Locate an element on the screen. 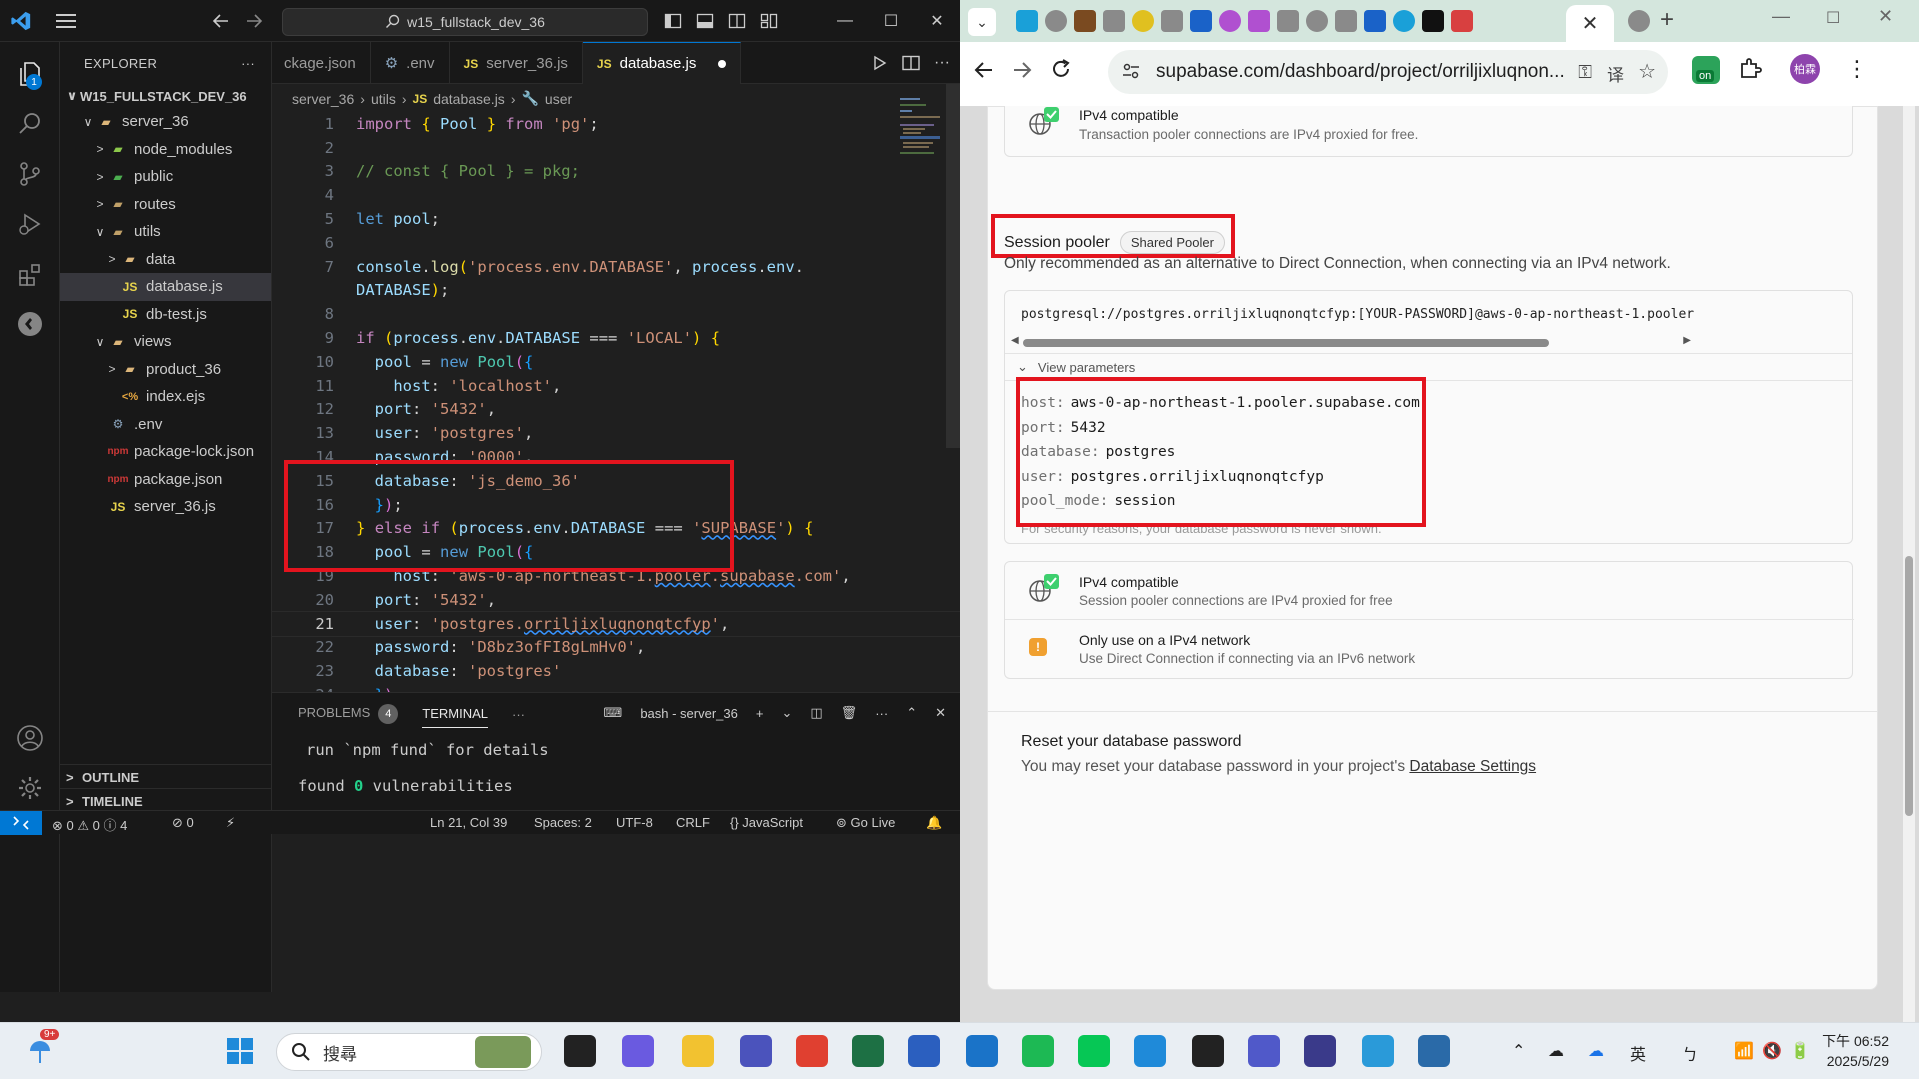  customize-layout-icon is located at coordinates (769, 21).